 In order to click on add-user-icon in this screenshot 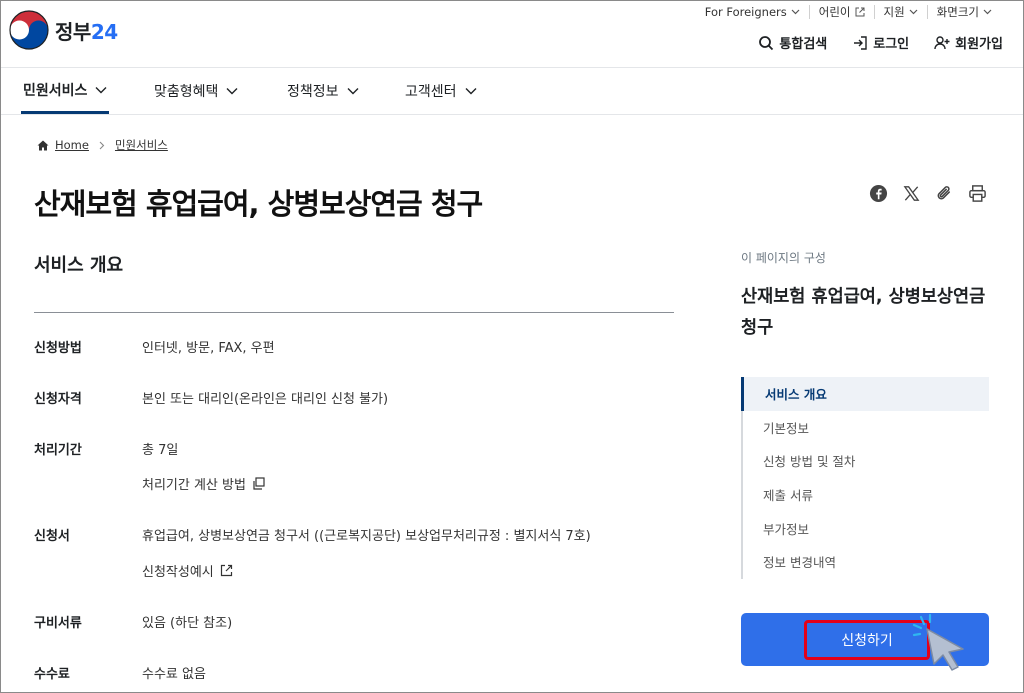, I will do `click(942, 42)`.